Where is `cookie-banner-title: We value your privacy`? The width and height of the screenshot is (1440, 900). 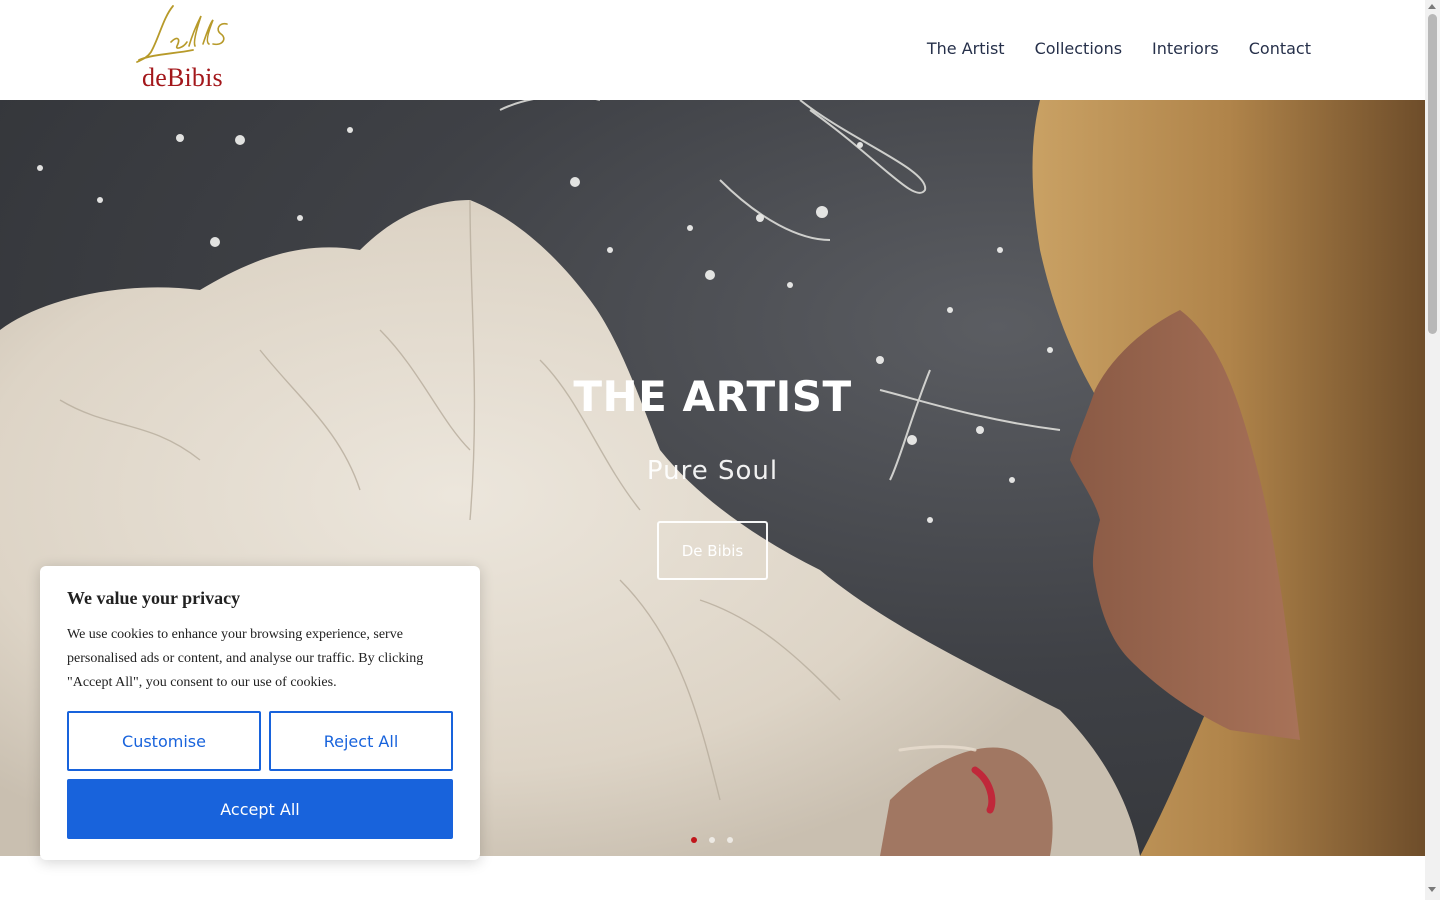 cookie-banner-title: We value your privacy is located at coordinates (154, 598).